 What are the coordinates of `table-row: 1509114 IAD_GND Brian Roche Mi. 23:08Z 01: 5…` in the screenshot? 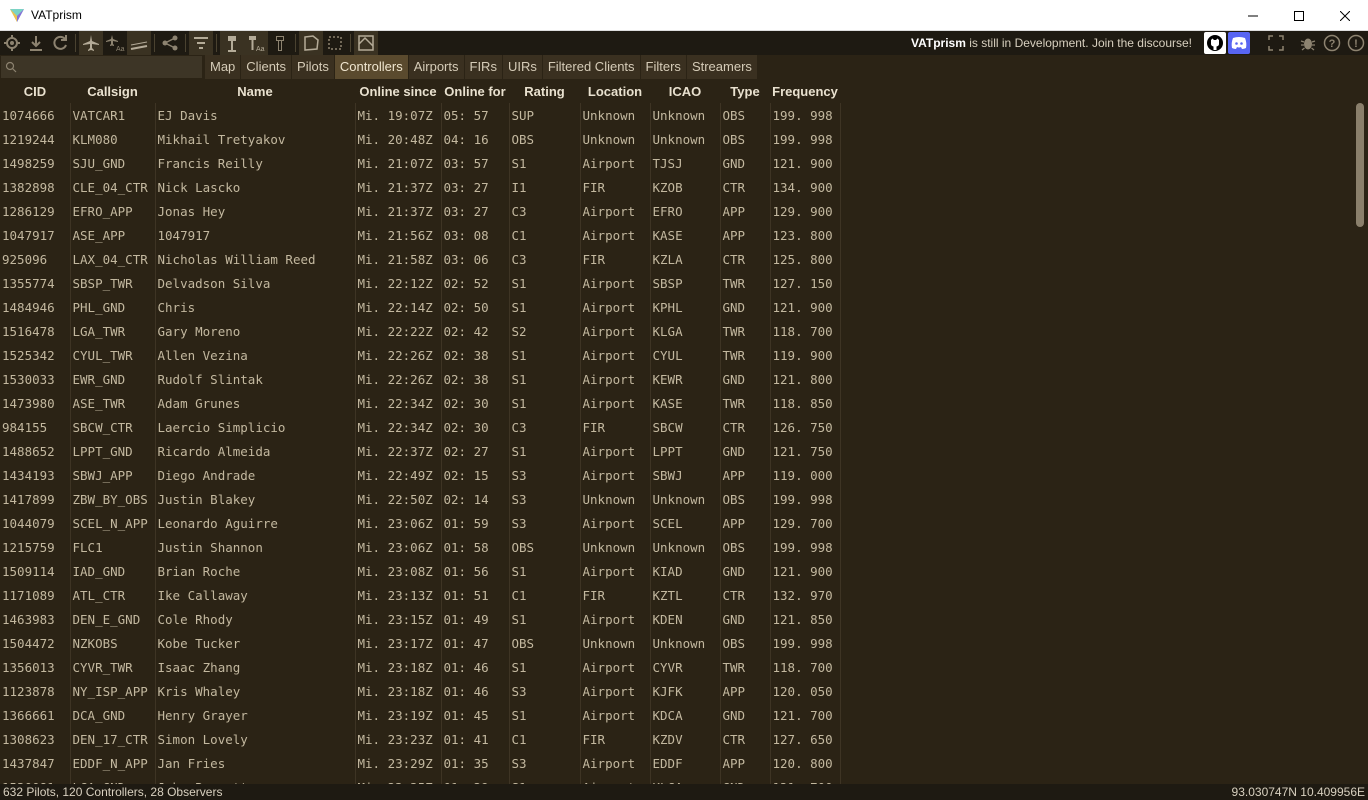 It's located at (420, 571).